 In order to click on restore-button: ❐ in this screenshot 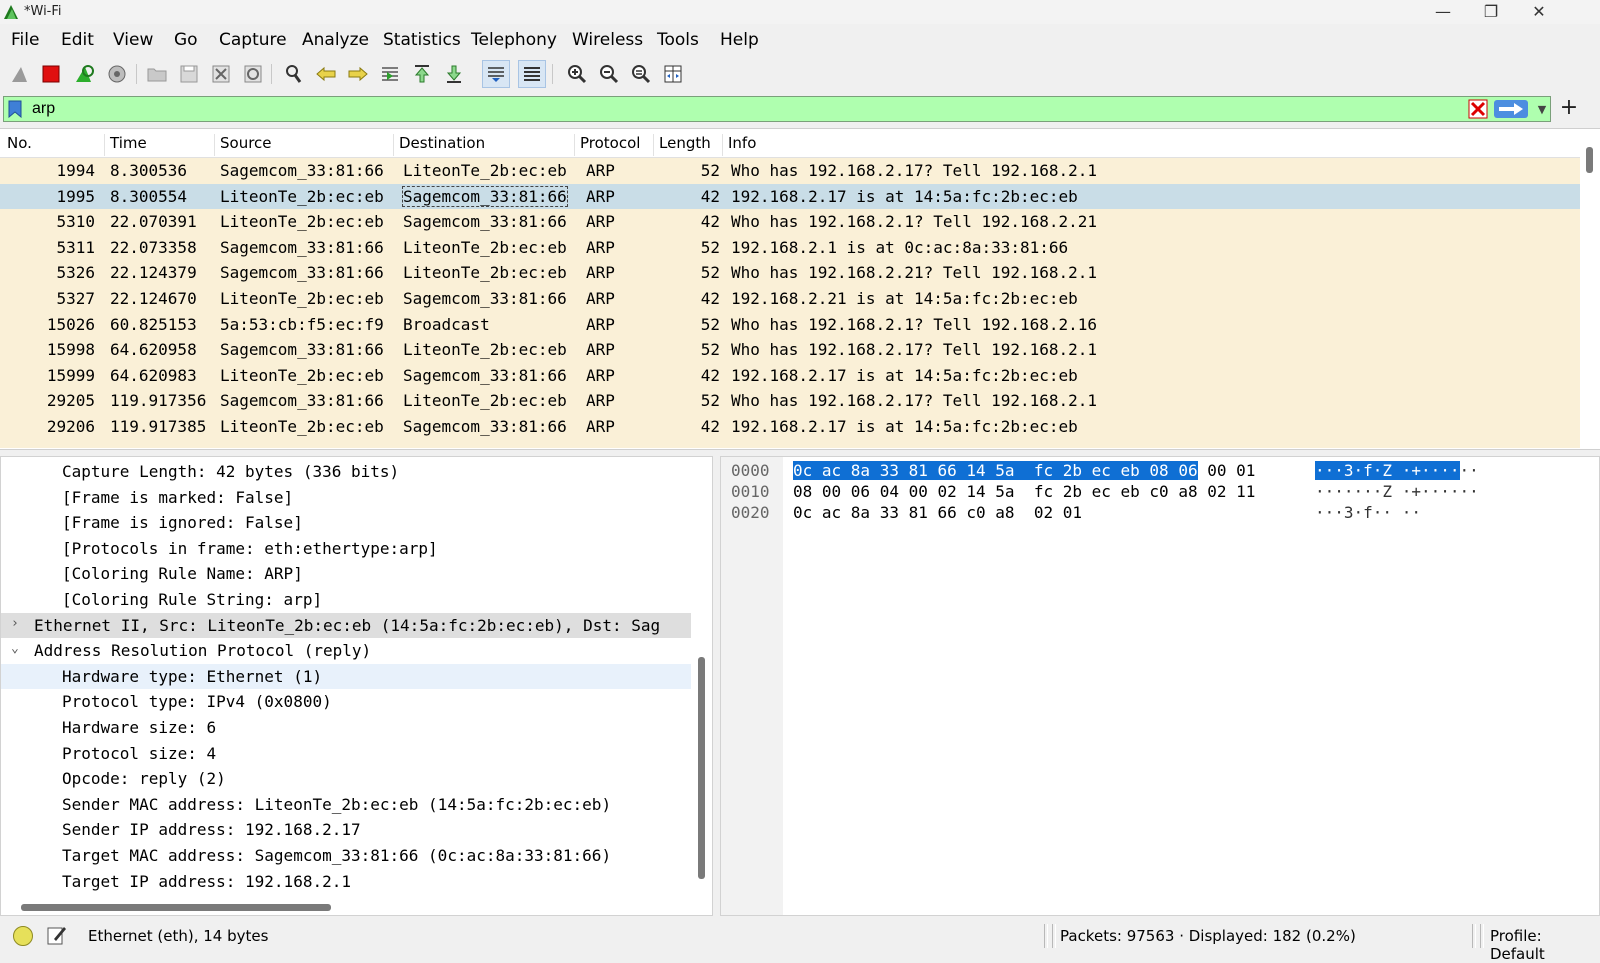, I will do `click(1491, 12)`.